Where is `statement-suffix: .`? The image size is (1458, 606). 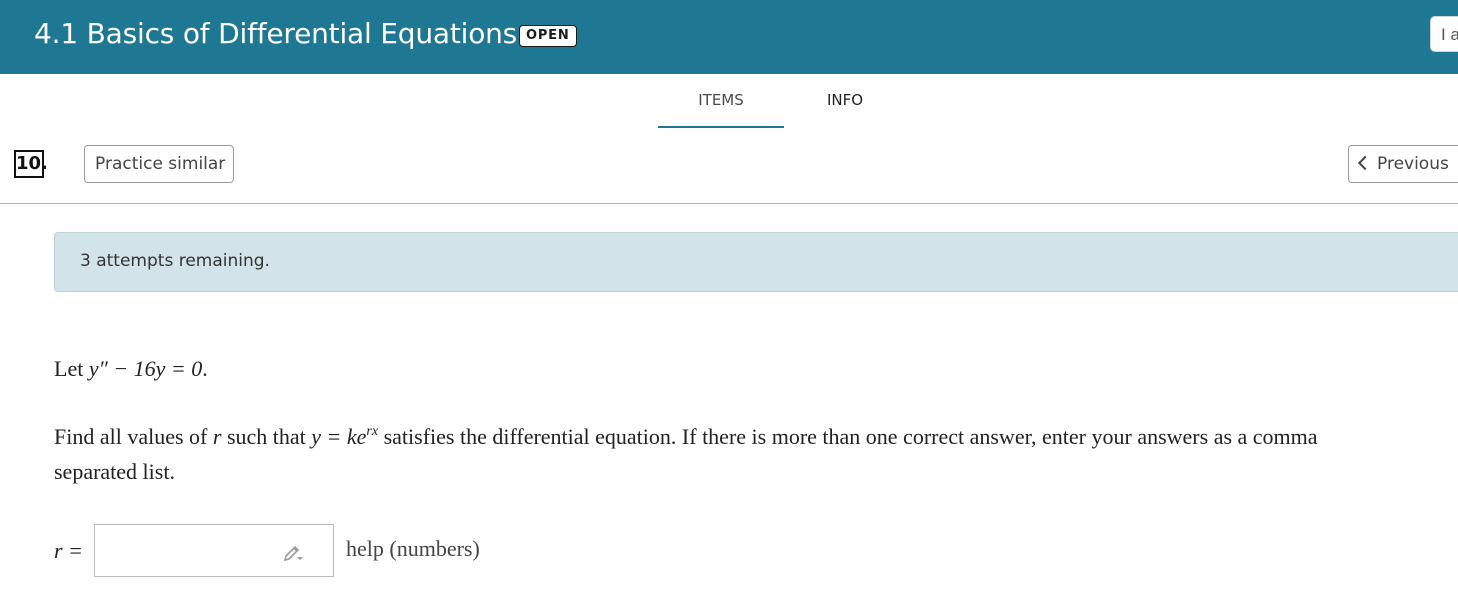 statement-suffix: . is located at coordinates (205, 368).